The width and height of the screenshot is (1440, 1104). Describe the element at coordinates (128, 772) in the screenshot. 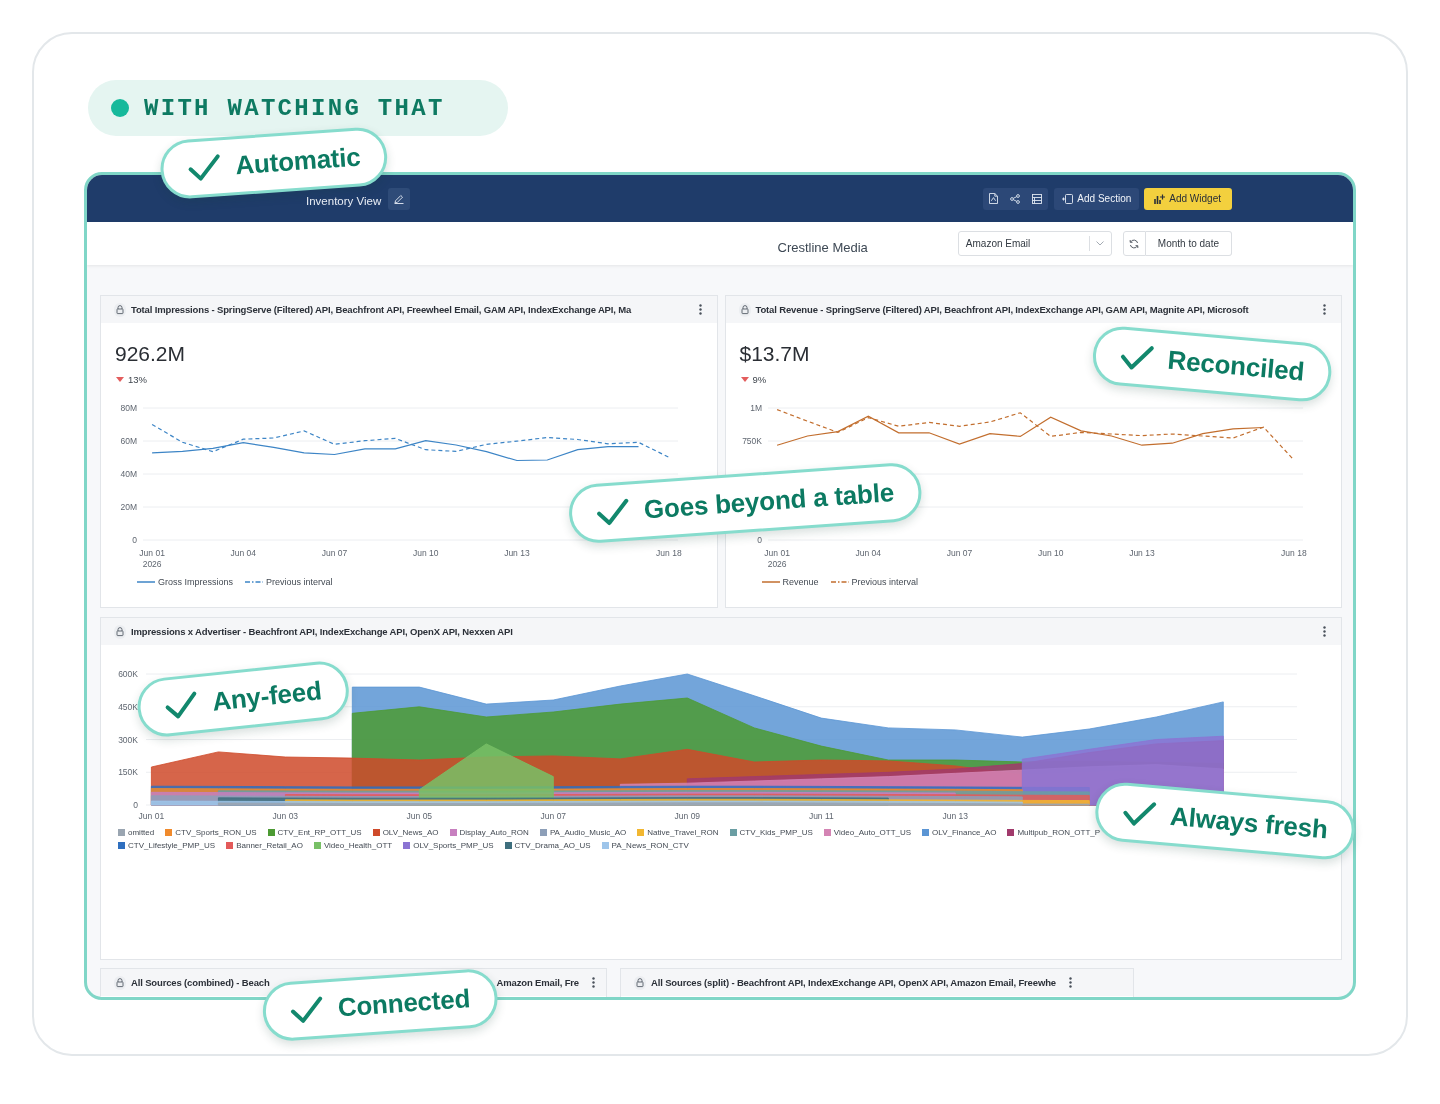

I see `axis-tick-label: 150K` at that location.